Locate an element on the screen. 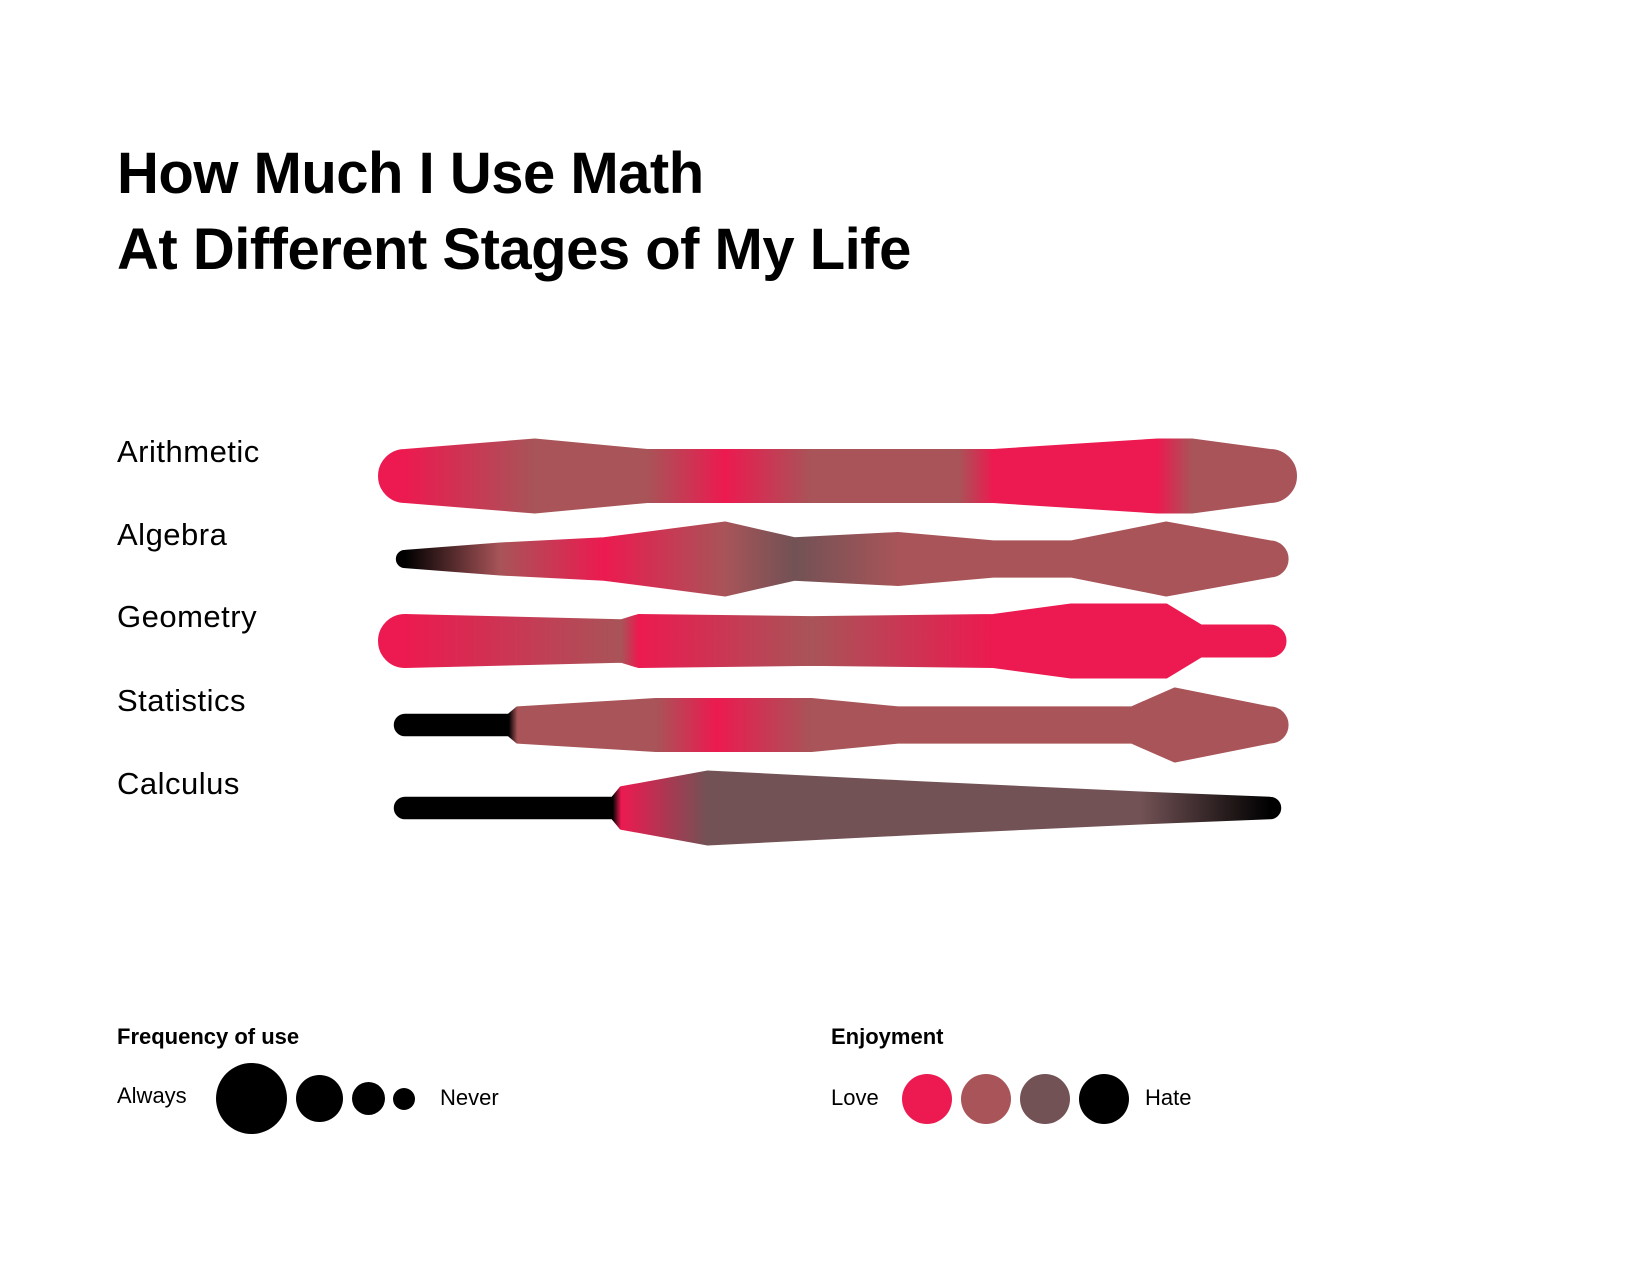  enjoyment-dot-love is located at coordinates (927, 1099).